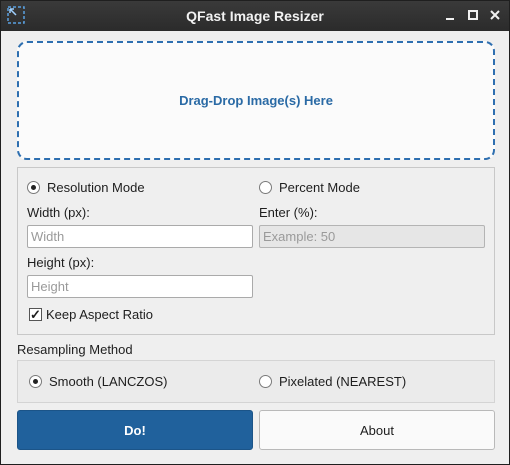 Image resolution: width=510 pixels, height=465 pixels. I want to click on resolution-mode-label: Resolution Mode, so click(96, 187).